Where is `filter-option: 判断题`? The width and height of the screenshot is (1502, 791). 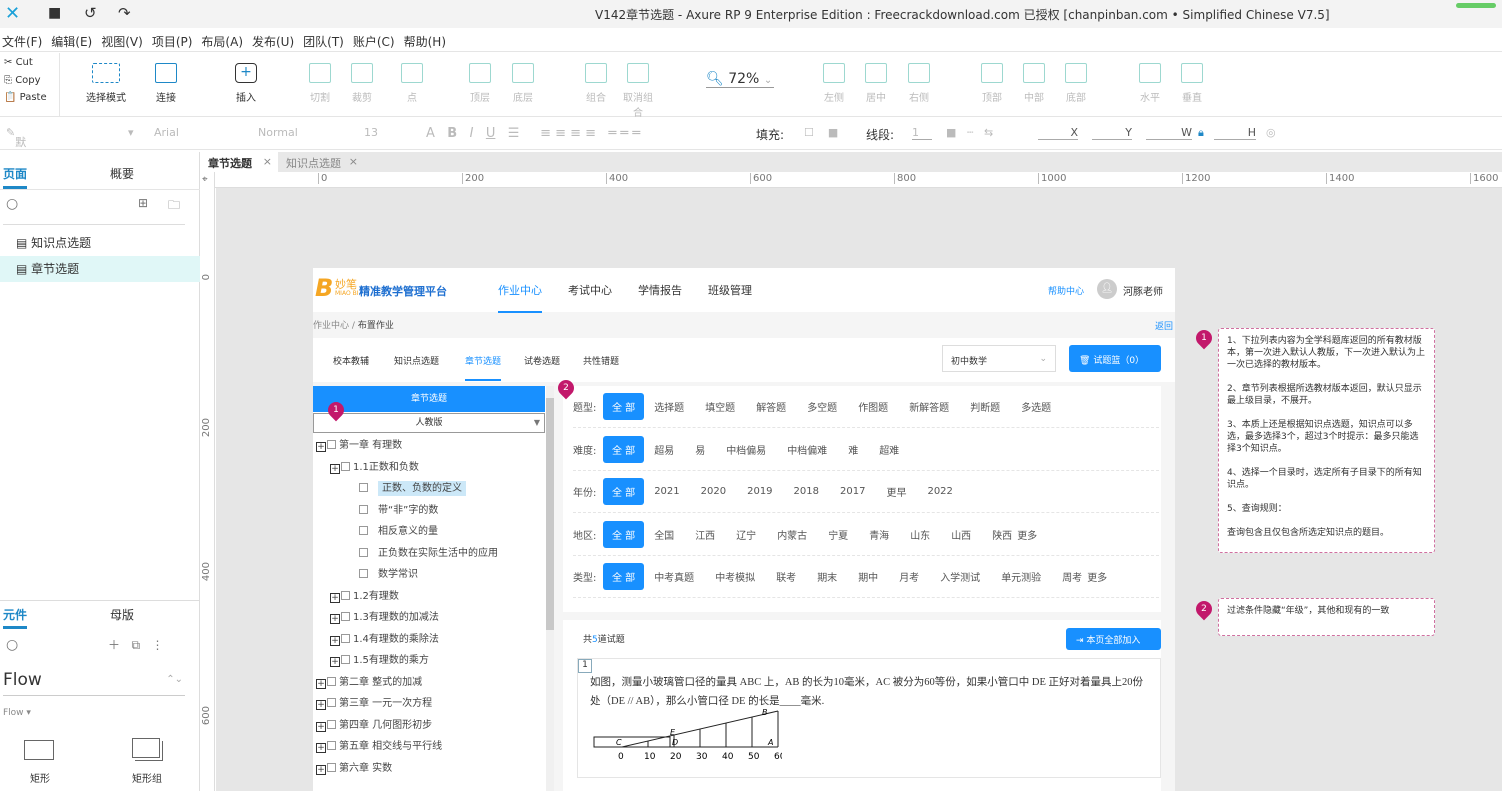
filter-option: 判断题 is located at coordinates (985, 406).